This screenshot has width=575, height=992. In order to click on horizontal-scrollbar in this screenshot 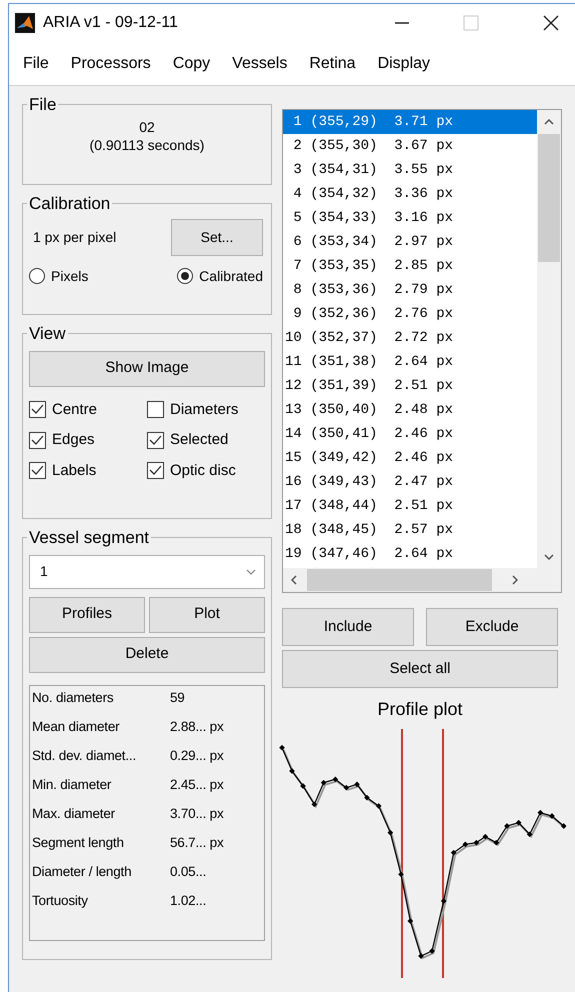, I will do `click(422, 580)`.